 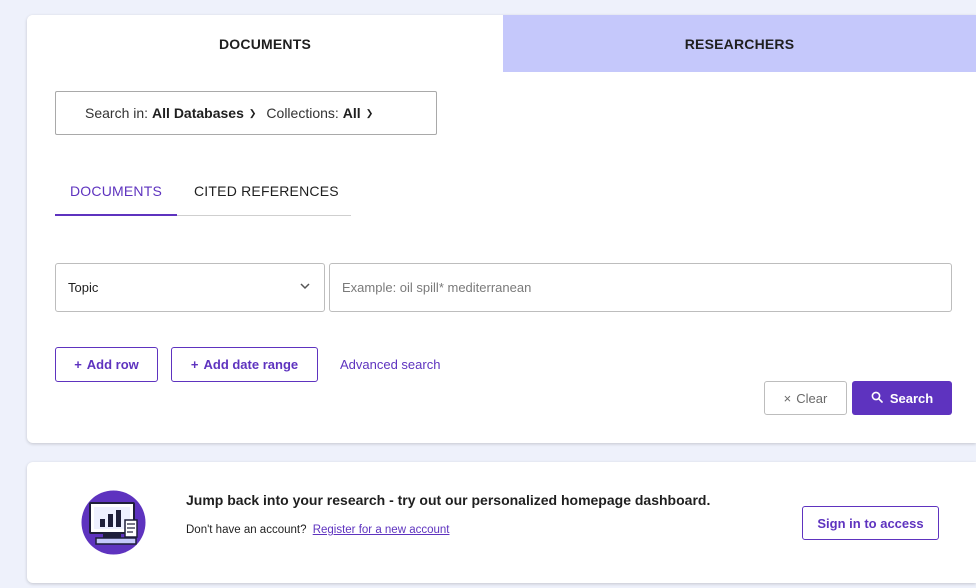 I want to click on tab-documents: DOCUMENTS, so click(x=265, y=43).